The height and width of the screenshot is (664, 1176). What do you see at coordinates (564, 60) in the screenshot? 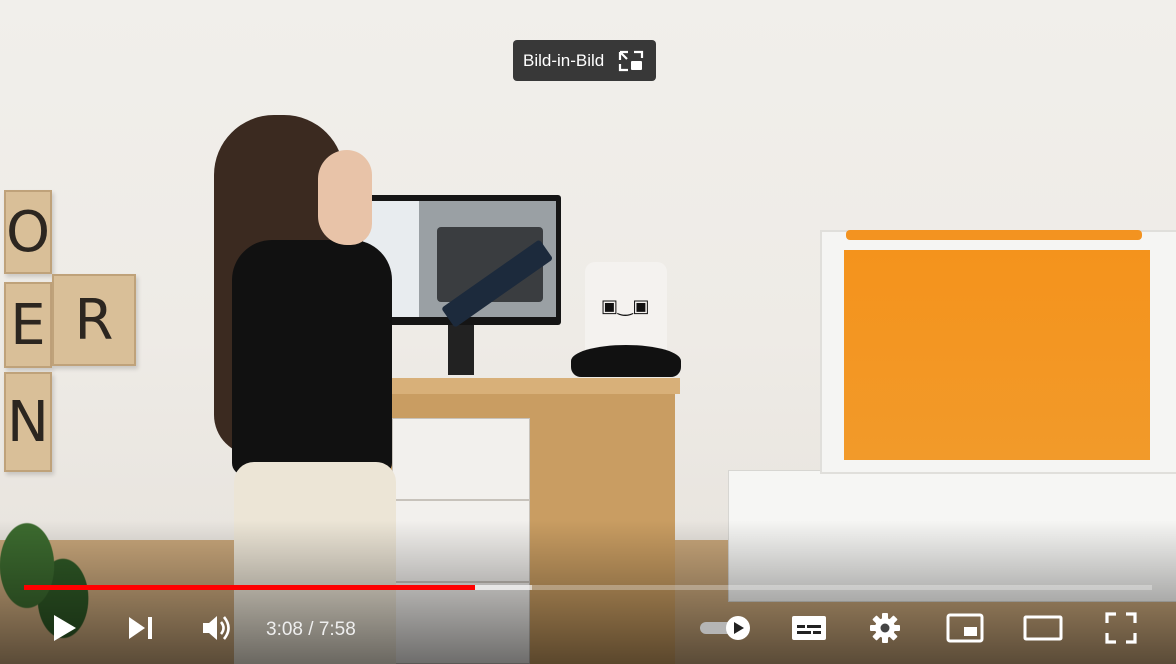
I see `tooltip-label: Bild-in-Bild` at bounding box center [564, 60].